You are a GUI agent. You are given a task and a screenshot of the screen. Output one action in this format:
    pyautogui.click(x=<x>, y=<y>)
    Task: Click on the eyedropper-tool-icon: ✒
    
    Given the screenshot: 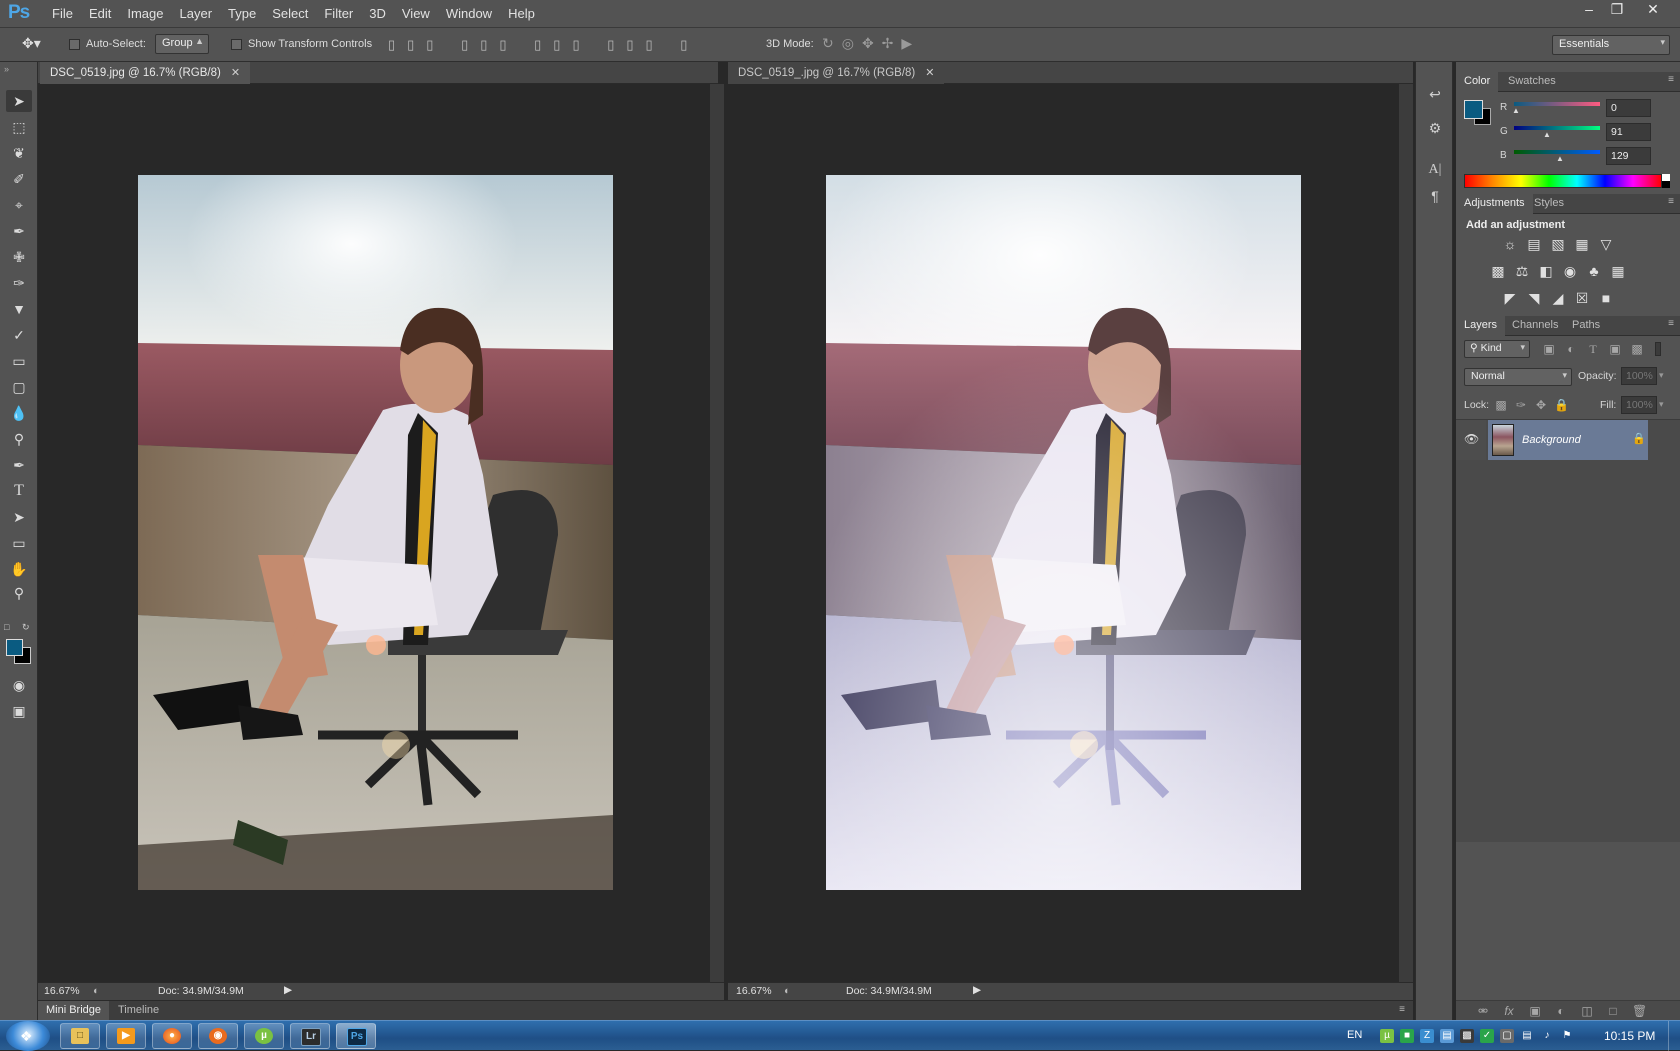 What is the action you would take?
    pyautogui.click(x=19, y=231)
    